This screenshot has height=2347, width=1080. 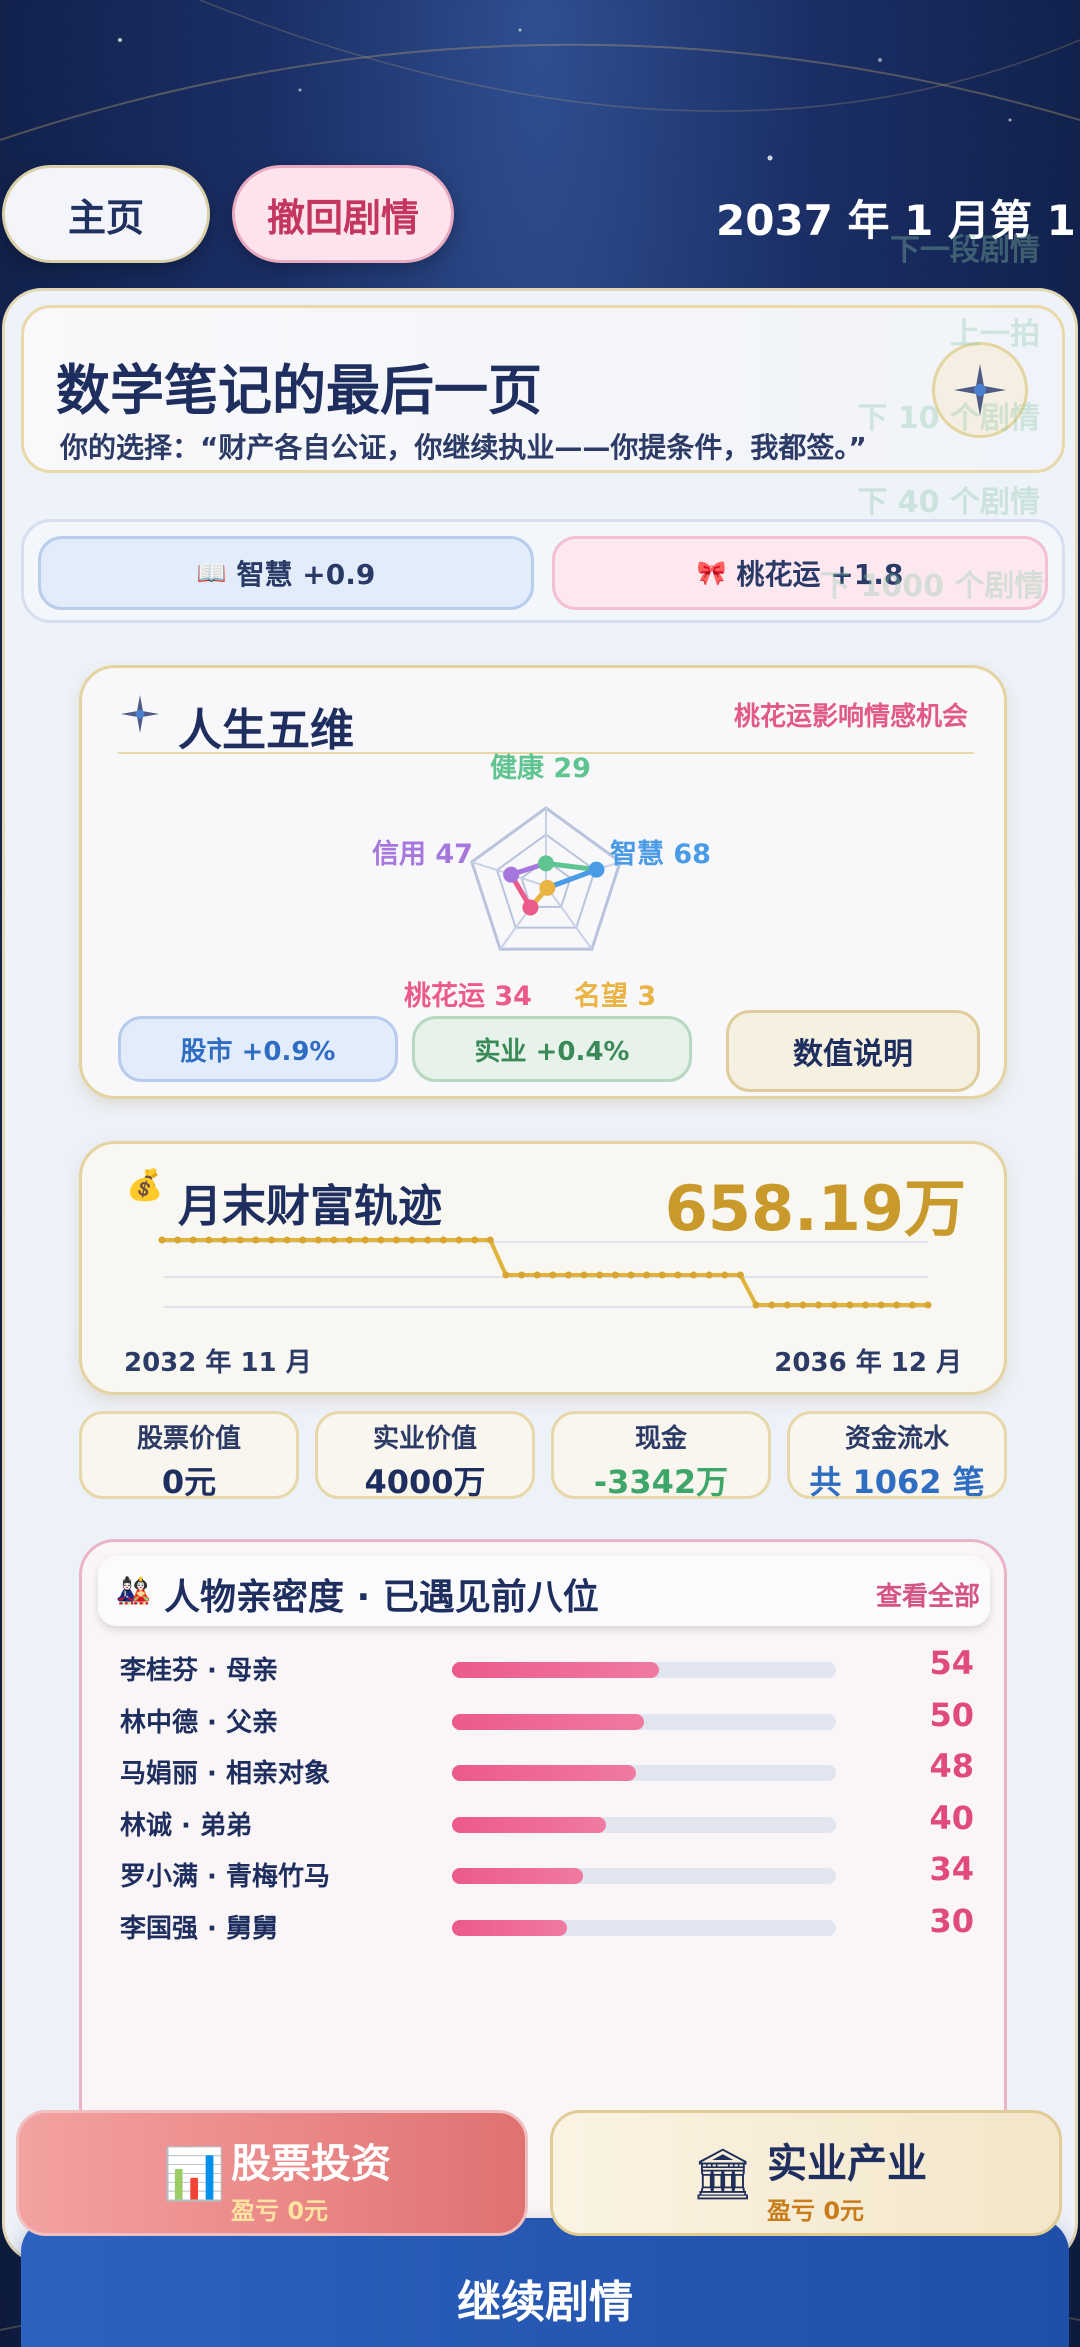 I want to click on continue-story-button: 继续剧情, so click(x=545, y=2282).